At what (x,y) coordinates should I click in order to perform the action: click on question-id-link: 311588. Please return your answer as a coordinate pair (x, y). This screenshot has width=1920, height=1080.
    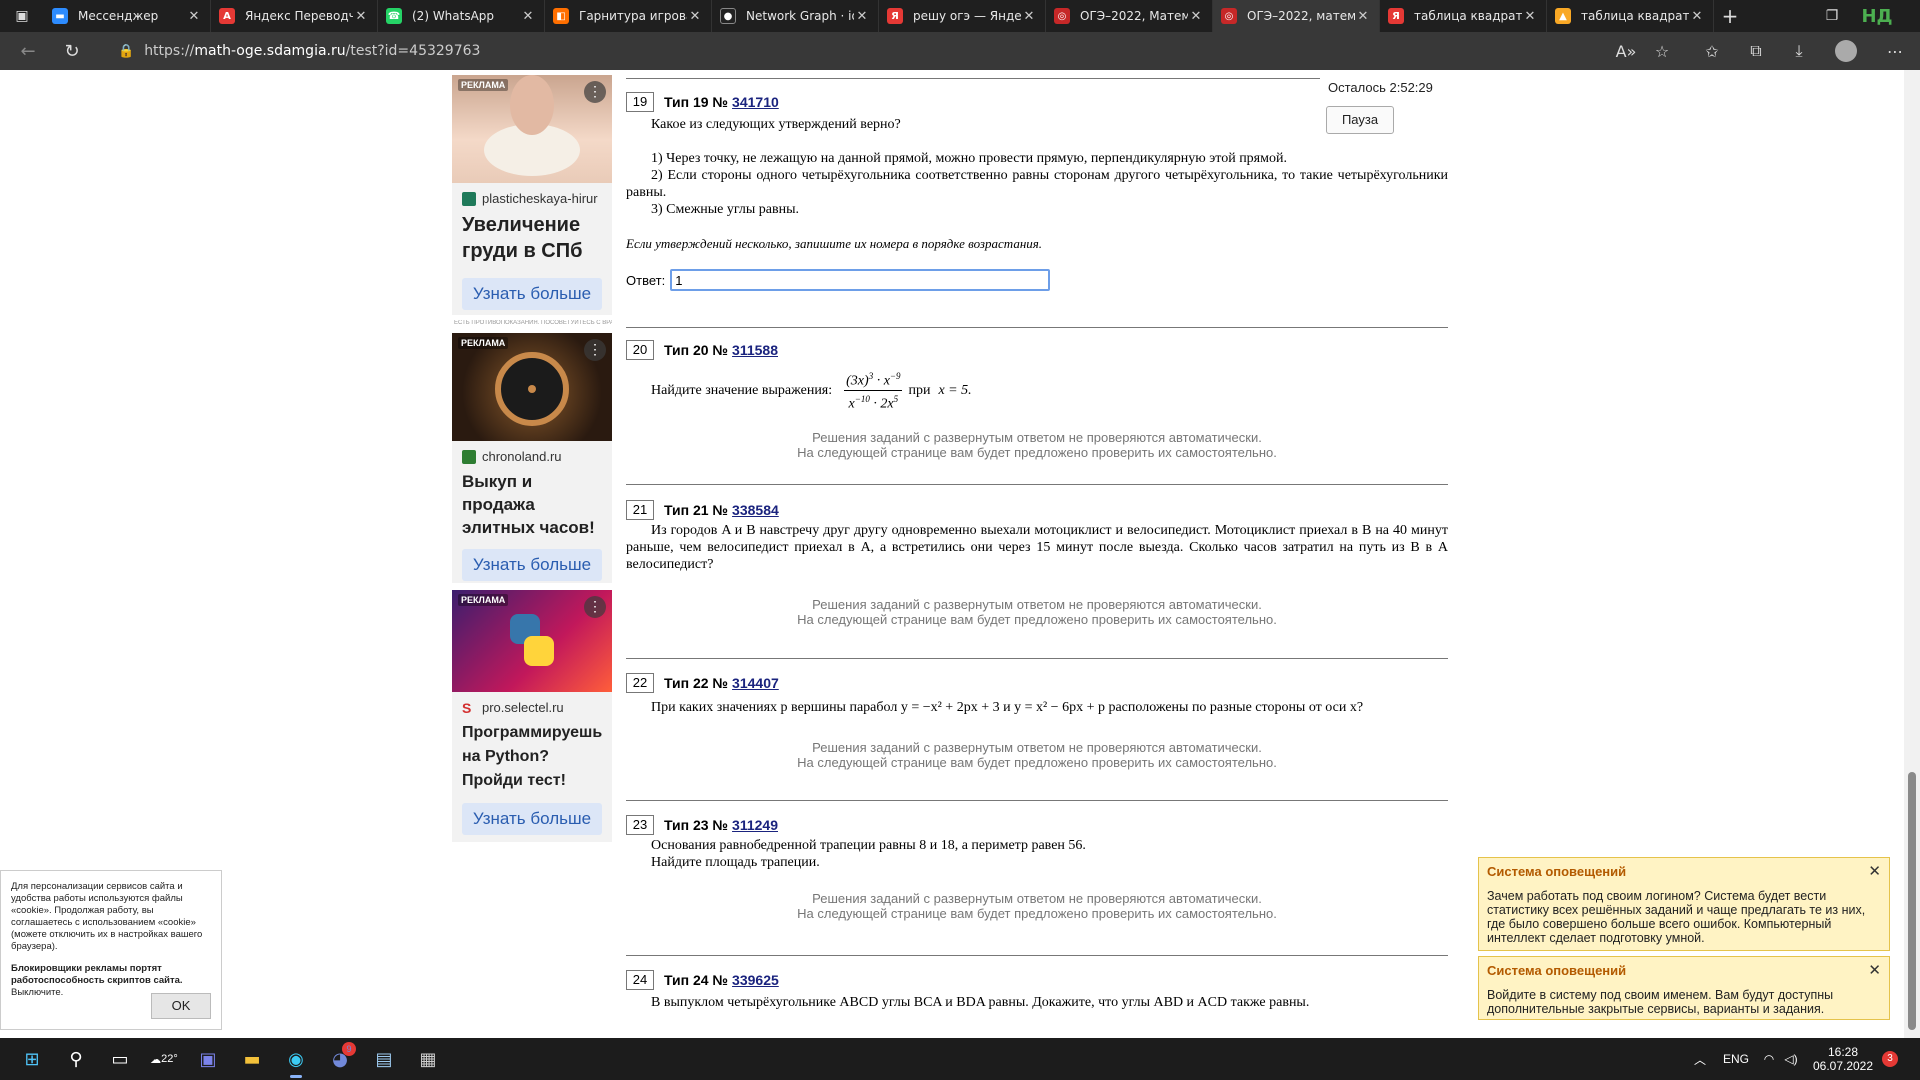
    Looking at the image, I should click on (755, 350).